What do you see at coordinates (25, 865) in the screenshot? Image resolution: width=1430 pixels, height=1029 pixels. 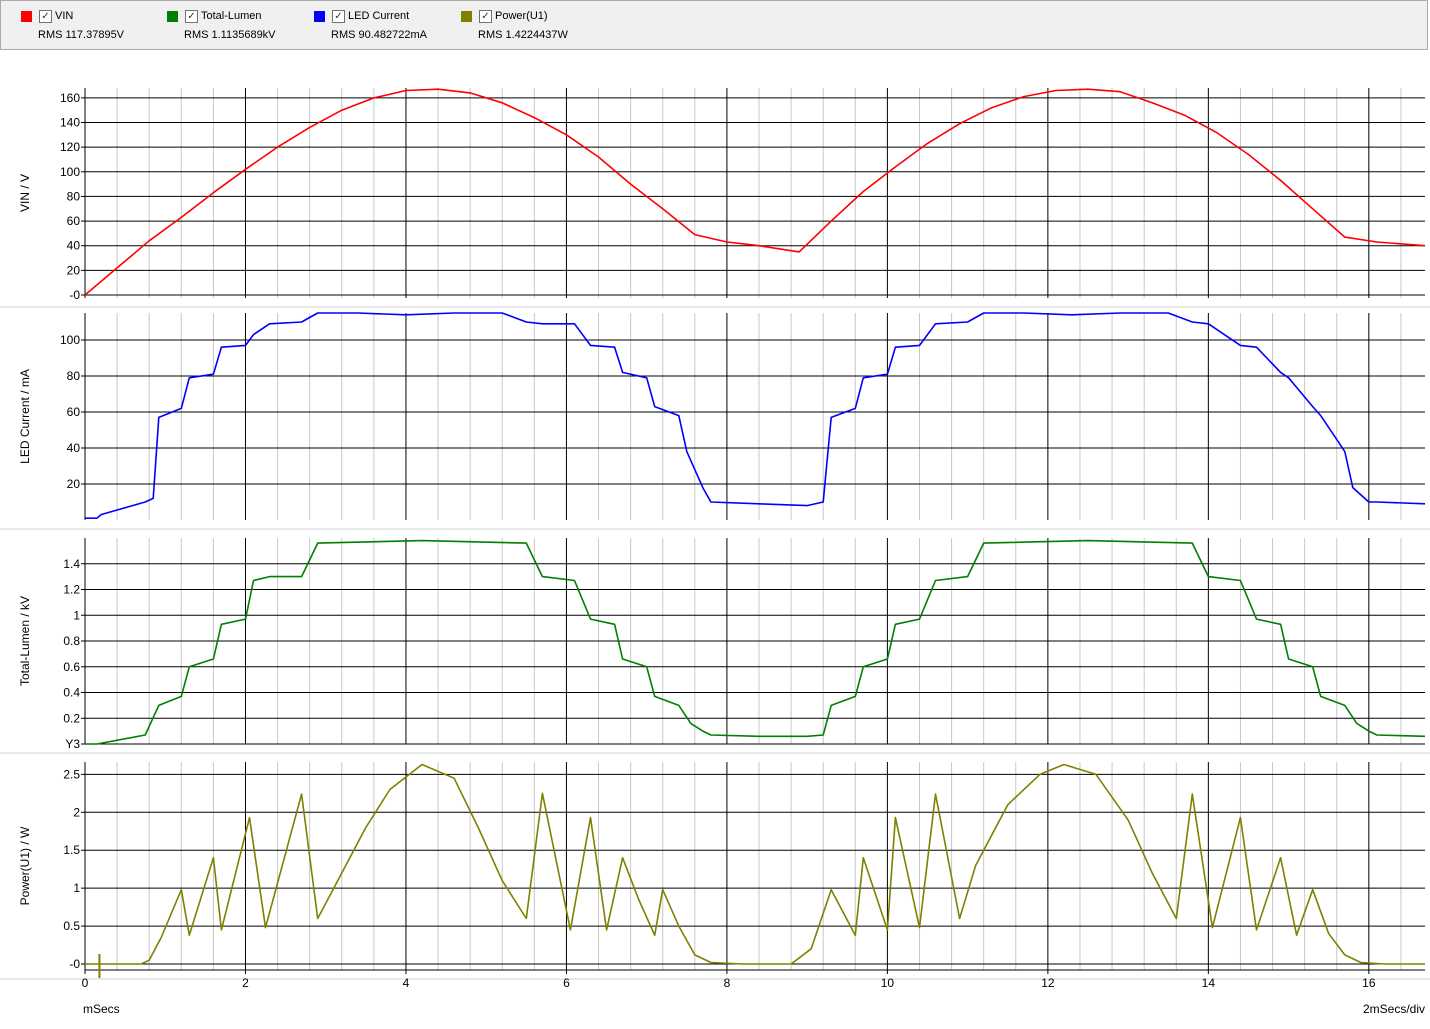 I see `y-axis-label: Power(U1) / W` at bounding box center [25, 865].